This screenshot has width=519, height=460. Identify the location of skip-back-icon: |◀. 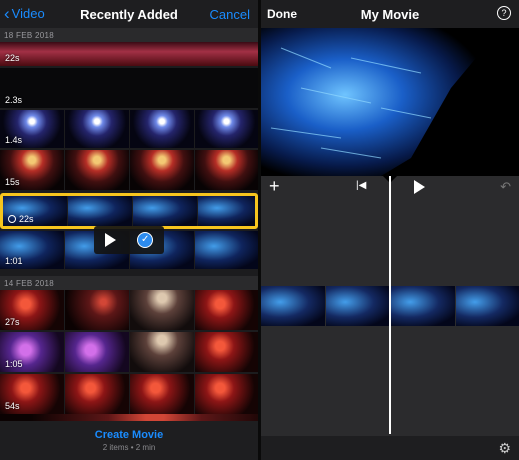
(361, 185).